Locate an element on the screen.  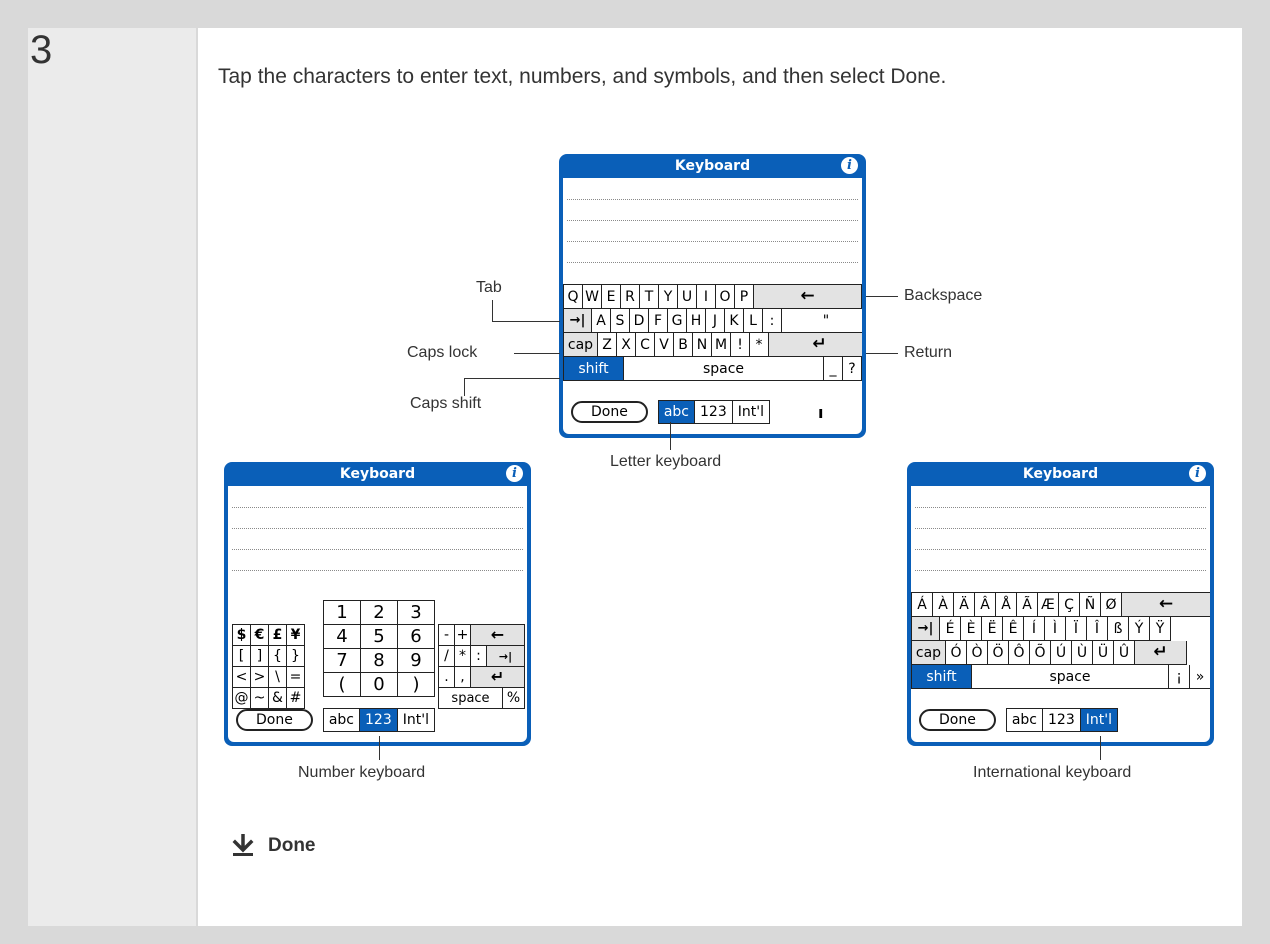
key-o-slash: Ø is located at coordinates (1111, 605).